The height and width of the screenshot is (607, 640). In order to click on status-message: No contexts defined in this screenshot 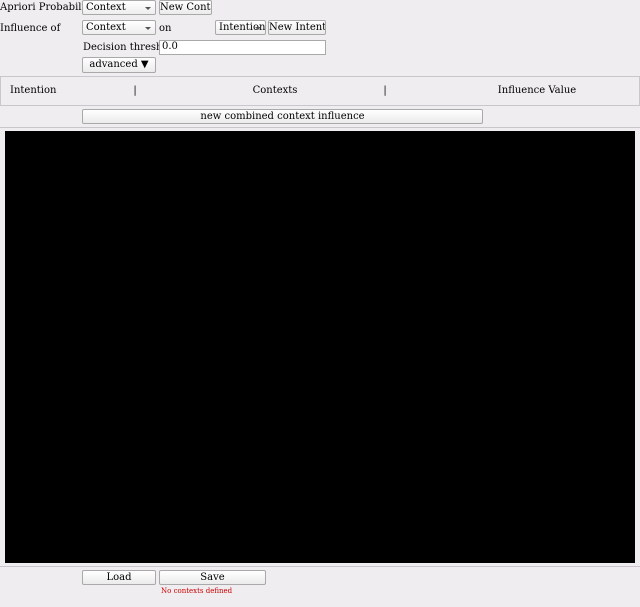, I will do `click(197, 591)`.